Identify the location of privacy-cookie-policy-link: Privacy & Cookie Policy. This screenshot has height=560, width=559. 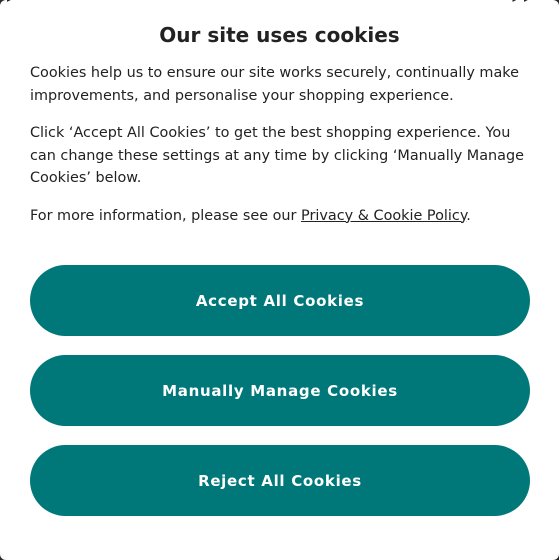
(383, 216).